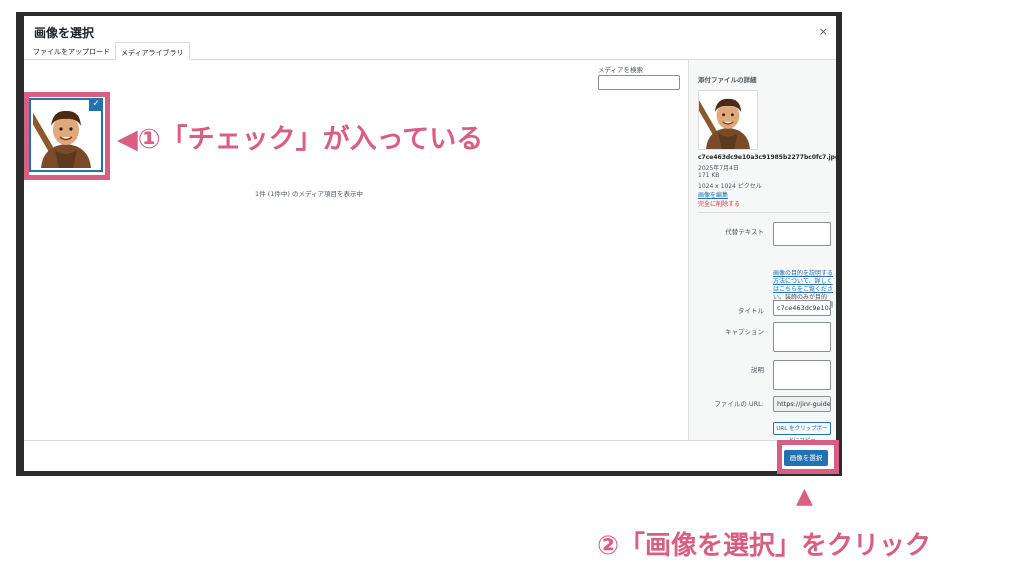 This screenshot has height=577, width=1024. I want to click on avatar-image, so click(725, 120).